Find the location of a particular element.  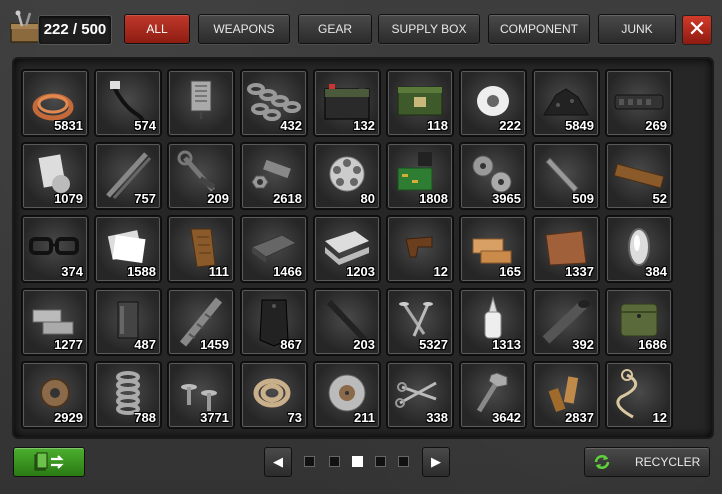

inventory-slot: 1588 is located at coordinates (128, 249).